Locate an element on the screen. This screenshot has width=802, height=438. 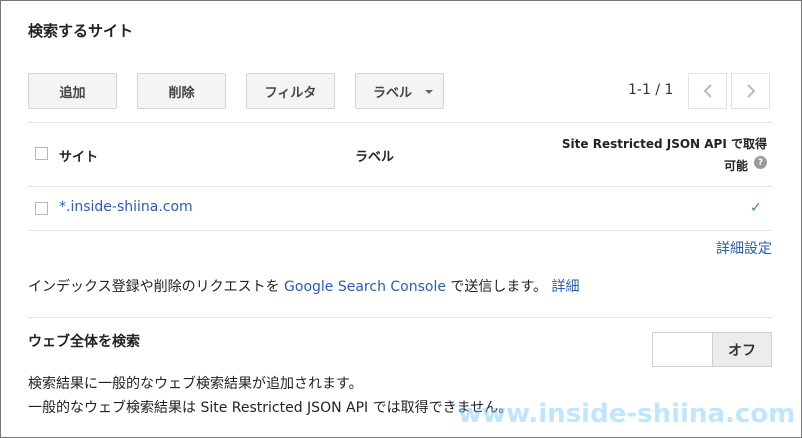
details-link: 詳細 is located at coordinates (565, 287).